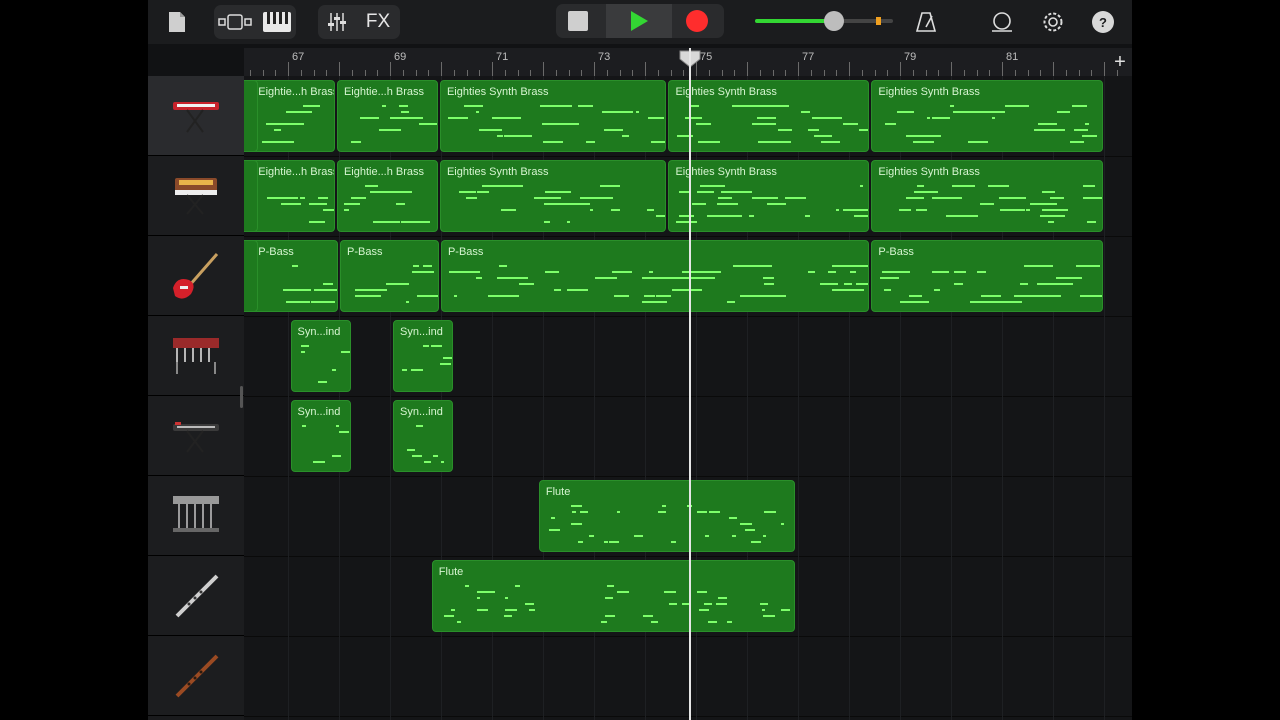  Describe the element at coordinates (926, 22) in the screenshot. I see `metronome-button` at that location.